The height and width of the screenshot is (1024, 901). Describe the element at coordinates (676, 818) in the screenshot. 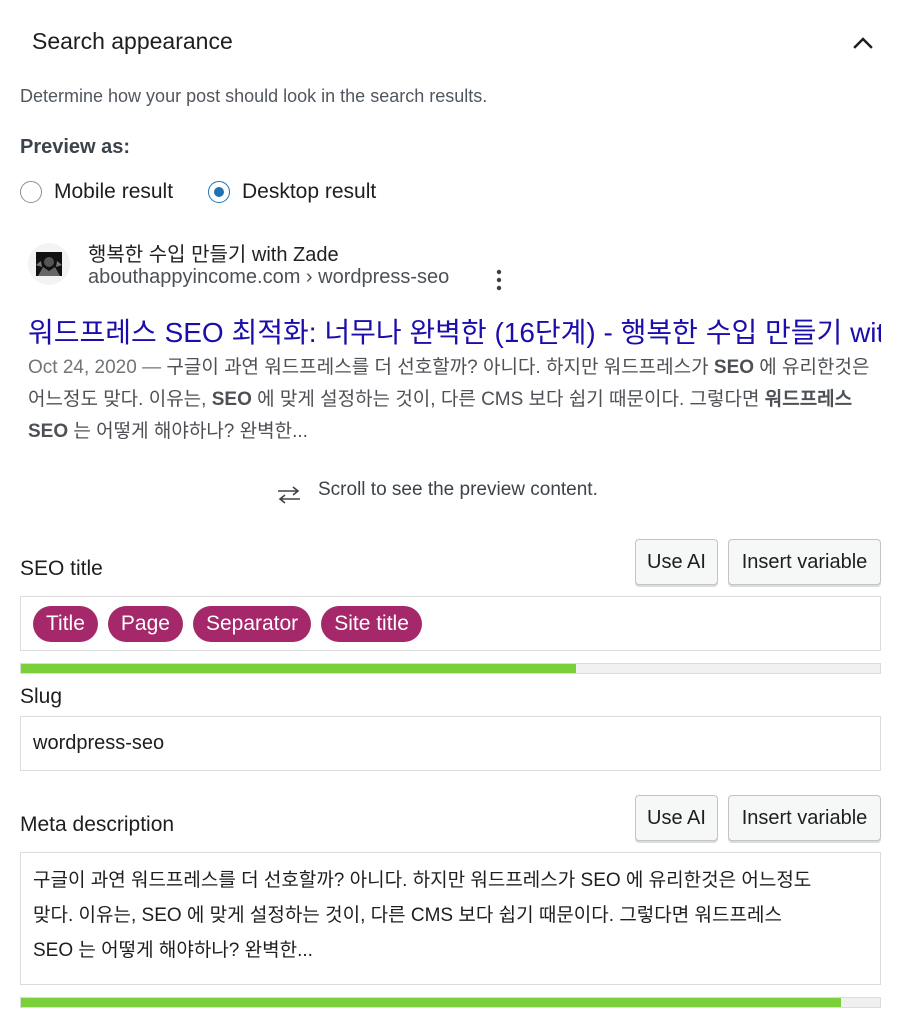

I see `meta-description-use-ai-button: Use AI` at that location.